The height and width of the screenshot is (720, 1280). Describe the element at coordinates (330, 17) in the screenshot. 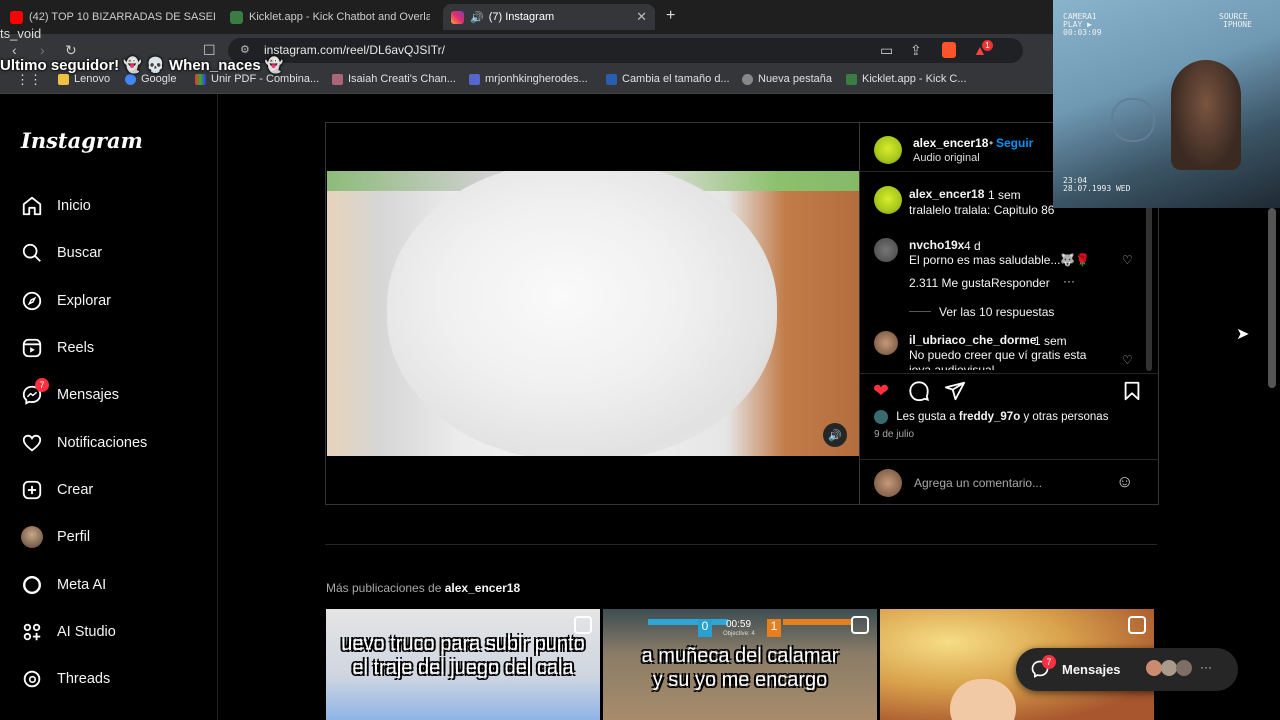

I see `tab-kicklet: Kicklet.app - Kick Chatbot and Overla` at that location.